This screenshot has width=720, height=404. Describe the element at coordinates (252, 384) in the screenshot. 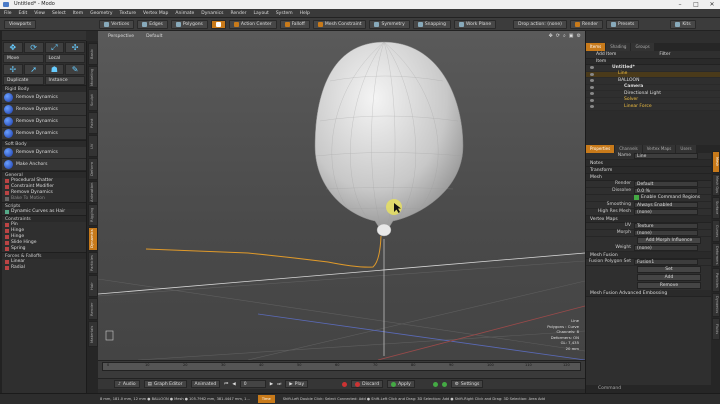

I see `frame-input: 0` at that location.